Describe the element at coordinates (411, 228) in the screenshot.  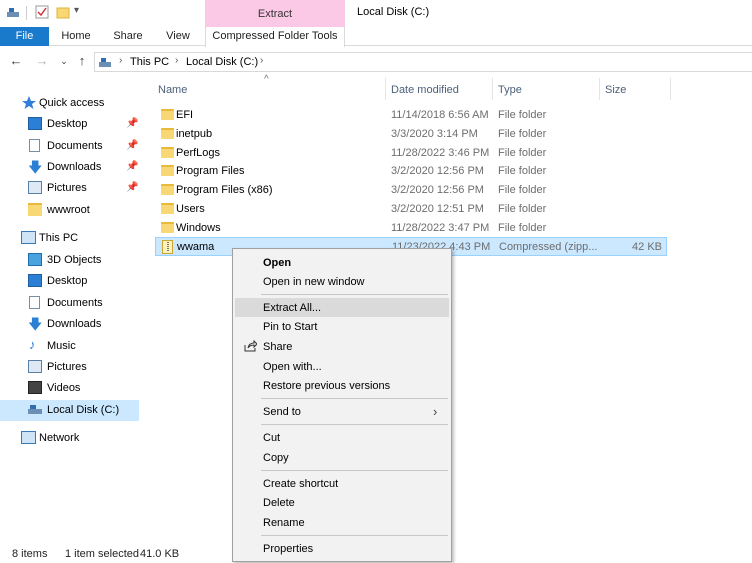
I see `file-row: Windows 11/28/2022 3:47 PM File folder` at that location.